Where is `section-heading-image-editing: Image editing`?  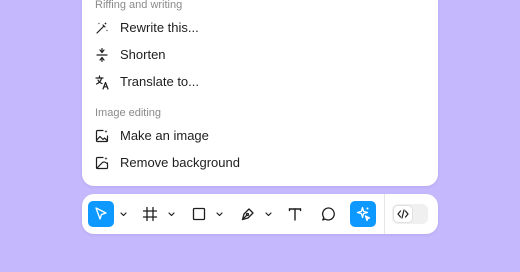
section-heading-image-editing: Image editing is located at coordinates (128, 113).